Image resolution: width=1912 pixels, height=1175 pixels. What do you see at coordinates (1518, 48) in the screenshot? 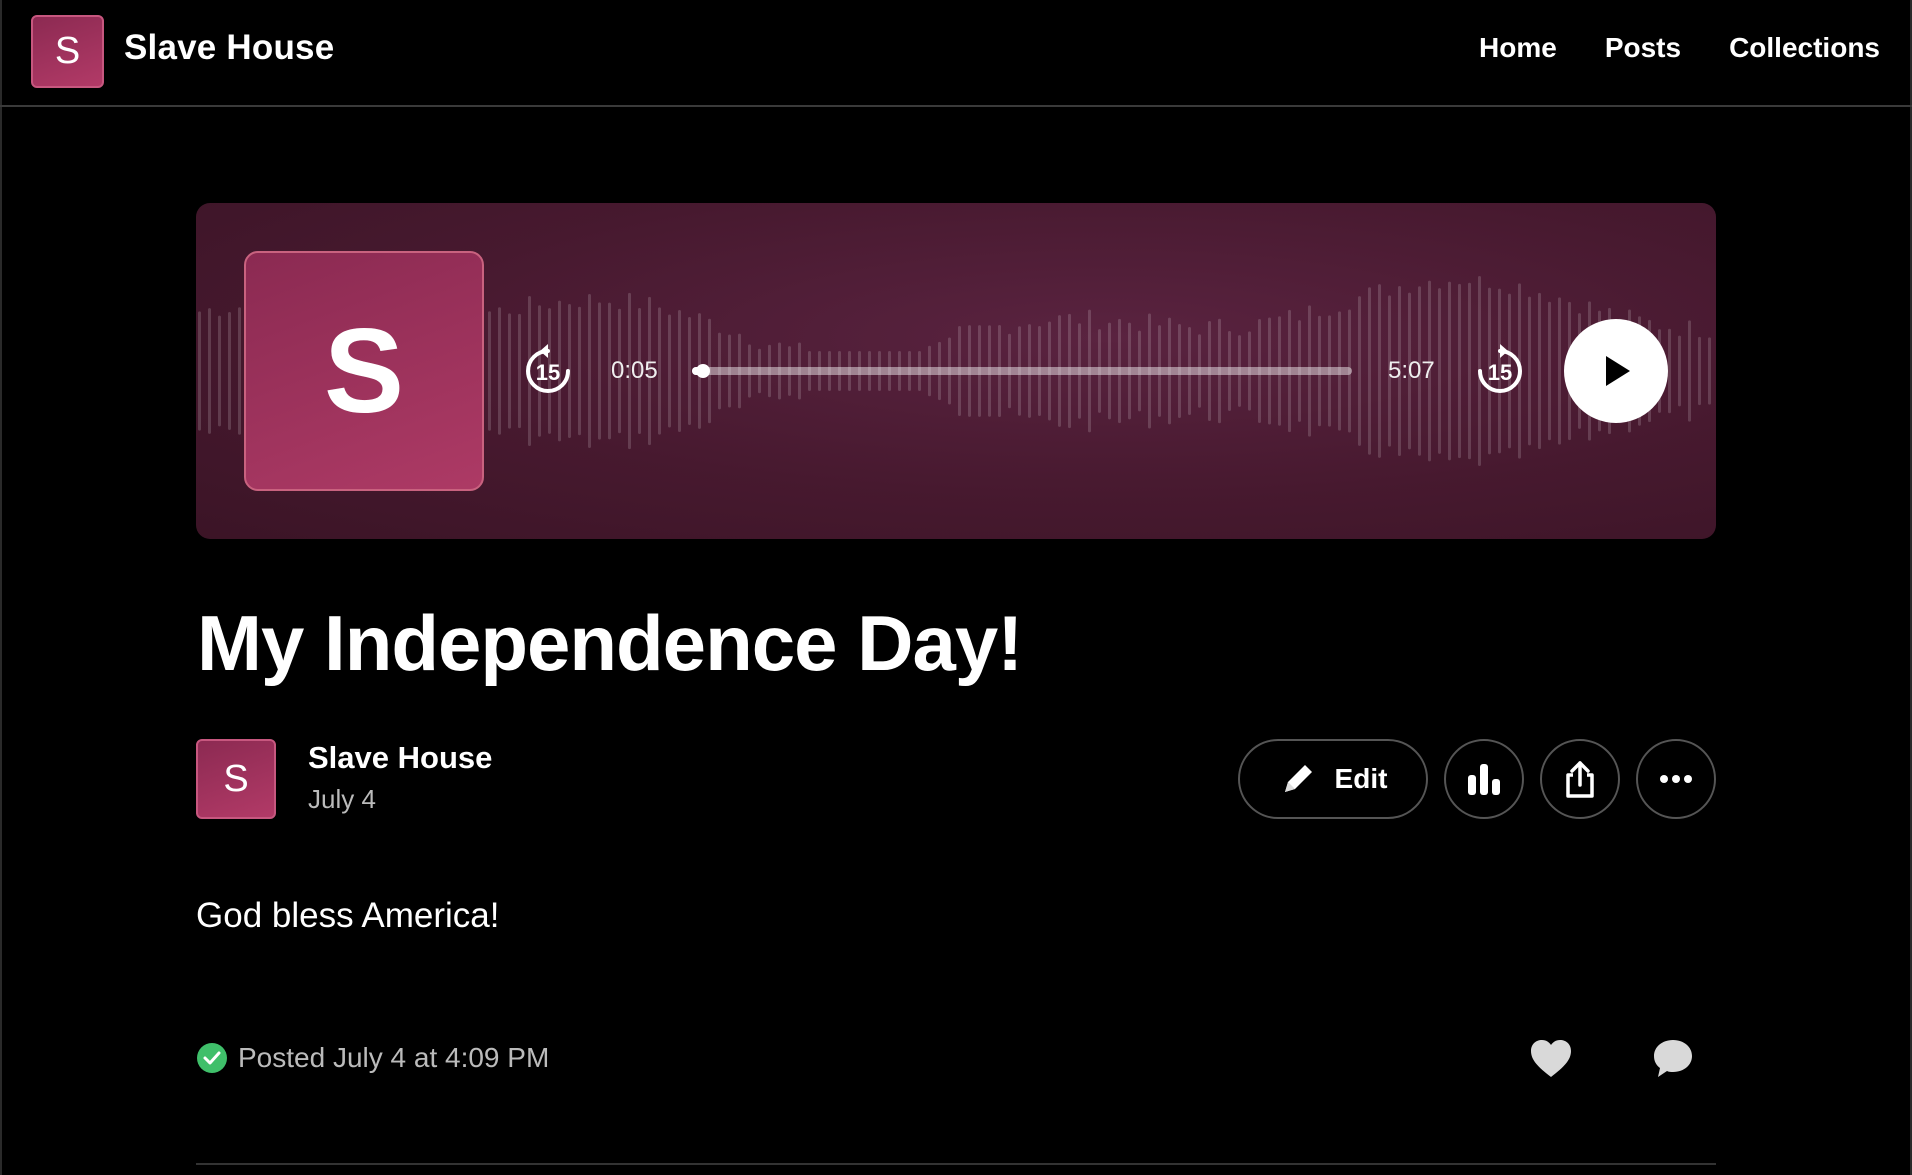
I see `nav-home: Home` at bounding box center [1518, 48].